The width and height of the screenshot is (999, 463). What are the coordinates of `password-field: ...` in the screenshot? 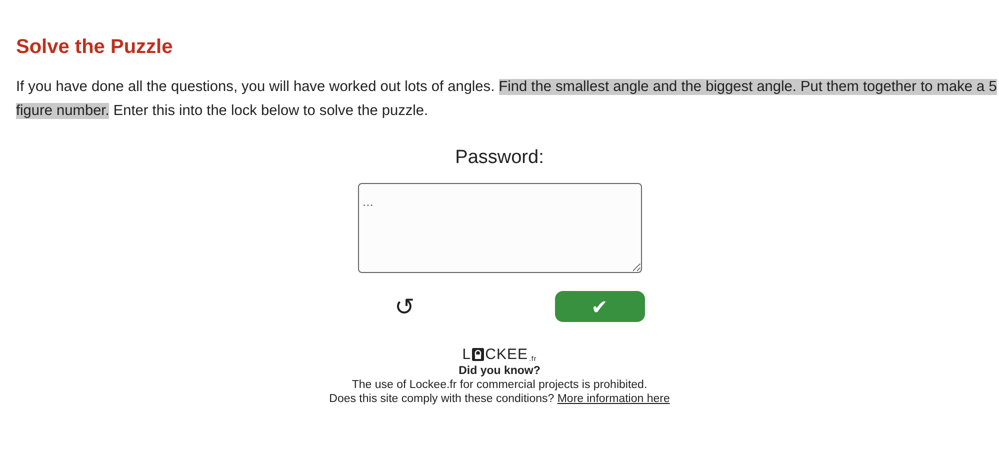 It's located at (500, 228).